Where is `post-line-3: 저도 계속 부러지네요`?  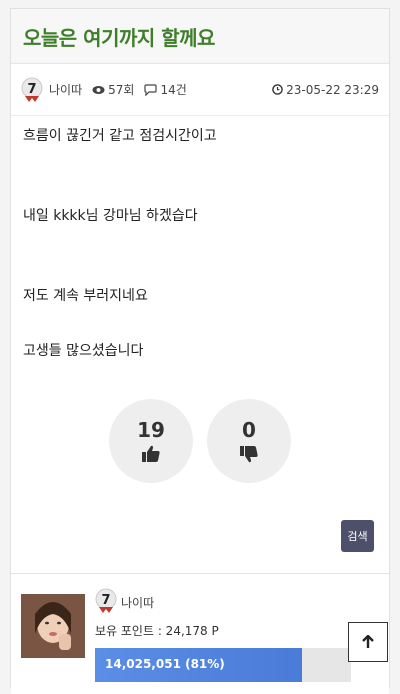
post-line-3: 저도 계속 부러지네요 is located at coordinates (85, 296).